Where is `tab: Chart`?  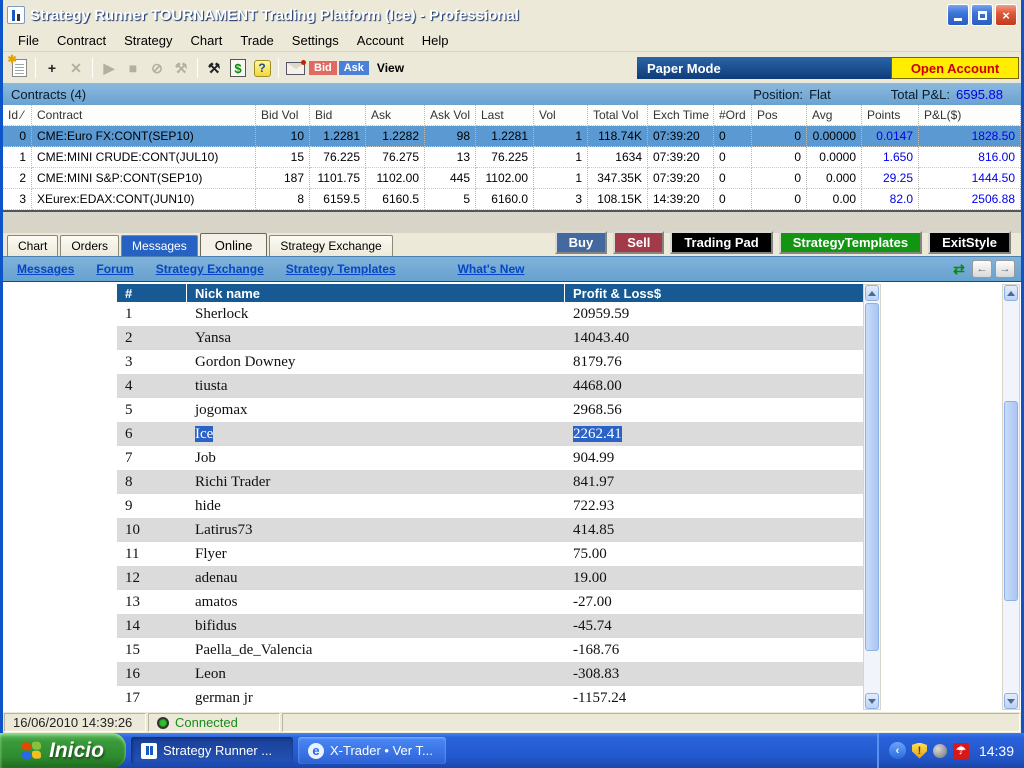 tab: Chart is located at coordinates (33, 245).